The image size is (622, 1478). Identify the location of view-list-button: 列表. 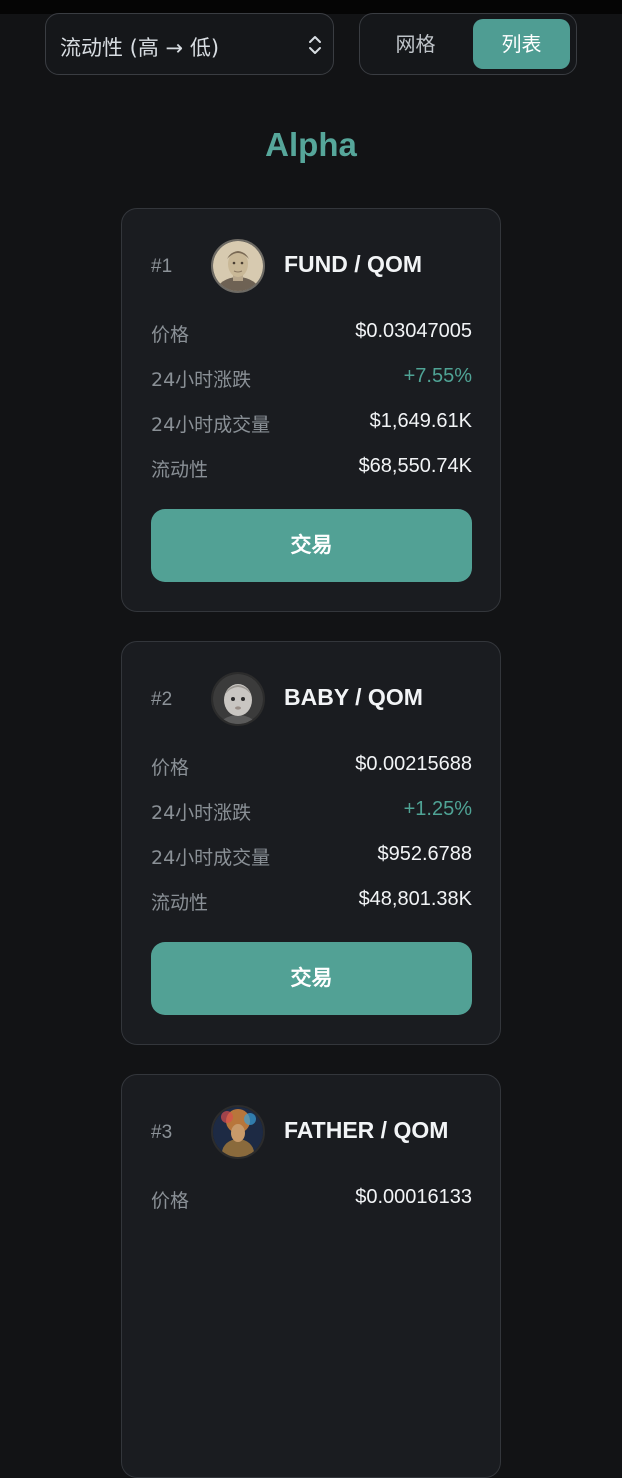
(521, 44).